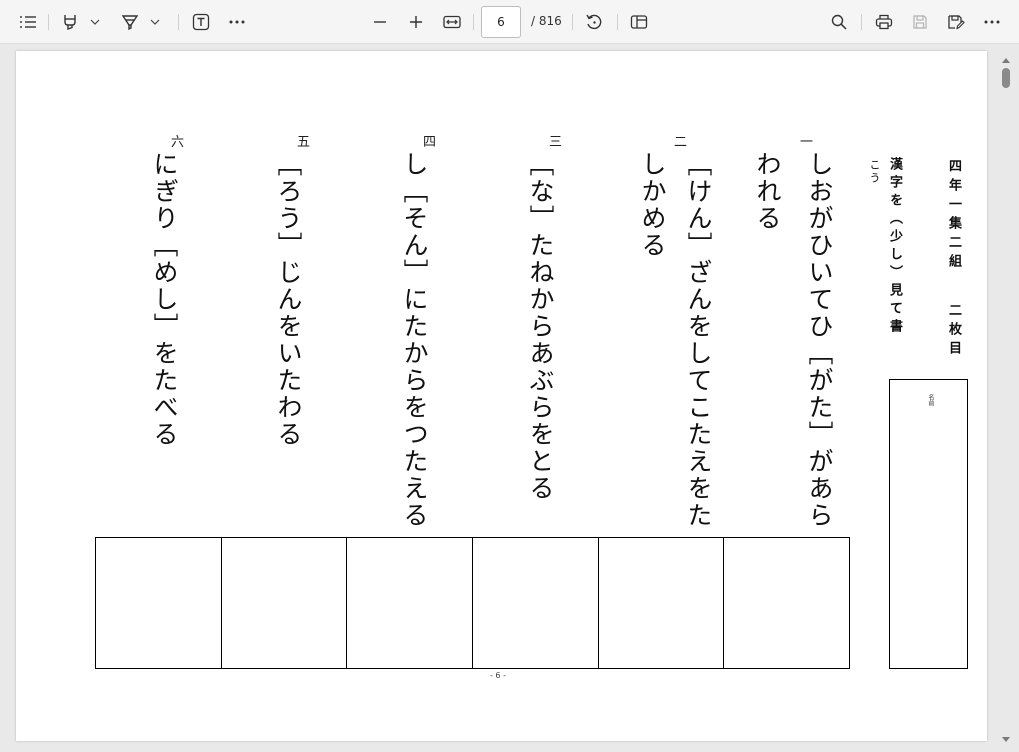 This screenshot has height=752, width=1019. What do you see at coordinates (380, 22) in the screenshot?
I see `zoom-out-icon` at bounding box center [380, 22].